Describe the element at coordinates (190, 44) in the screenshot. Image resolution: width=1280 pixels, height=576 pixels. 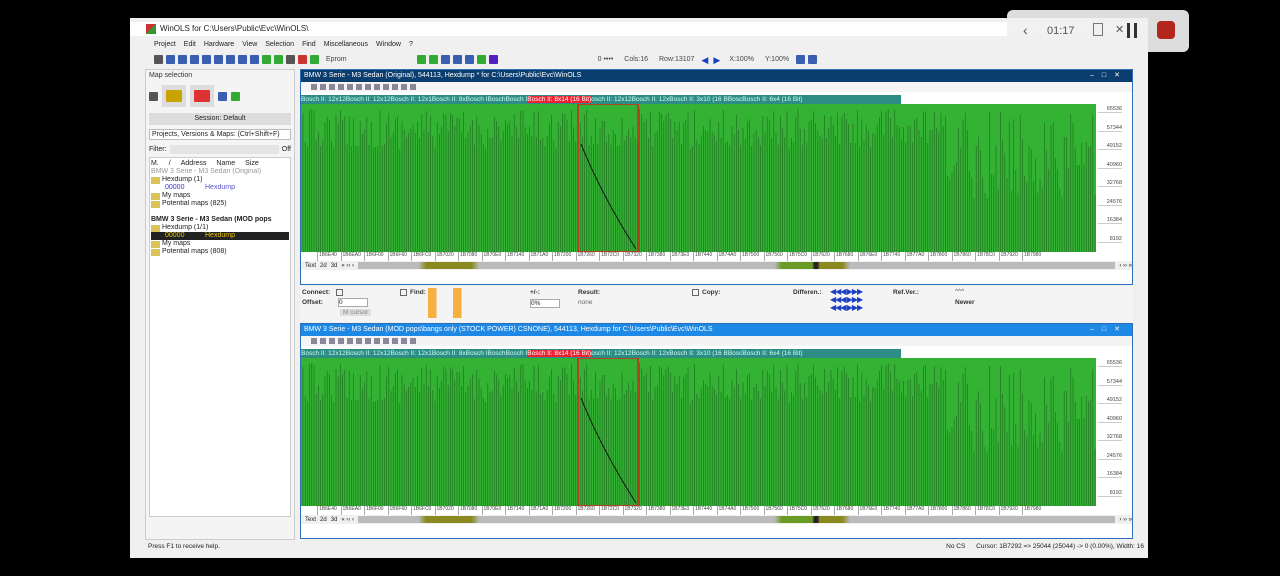
I see `menu-edit: Edit` at that location.